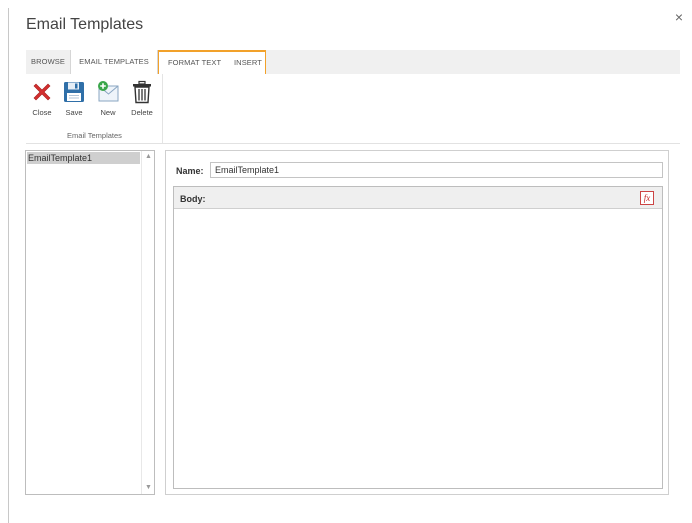 The height and width of the screenshot is (523, 692). I want to click on contextual-tab-group: FORMAT TEXT INSERT, so click(212, 62).